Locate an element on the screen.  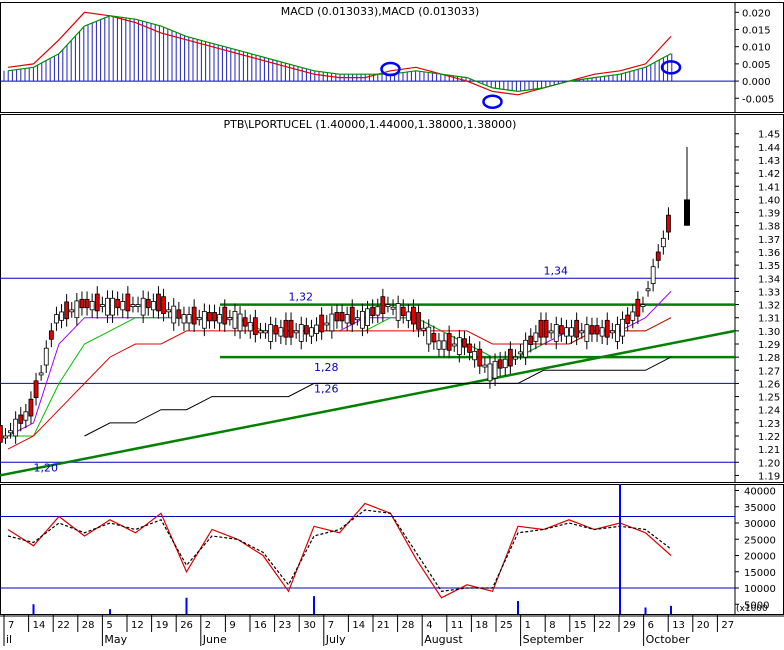
y-tick-label: 1.19 is located at coordinates (769, 476).